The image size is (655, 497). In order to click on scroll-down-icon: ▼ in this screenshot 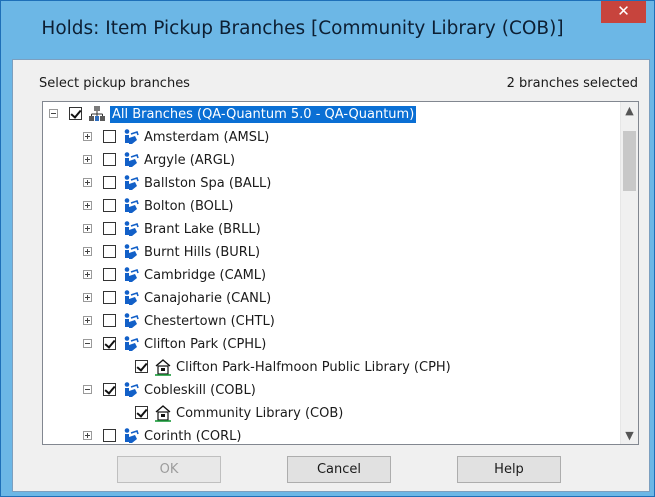, I will do `click(629, 435)`.